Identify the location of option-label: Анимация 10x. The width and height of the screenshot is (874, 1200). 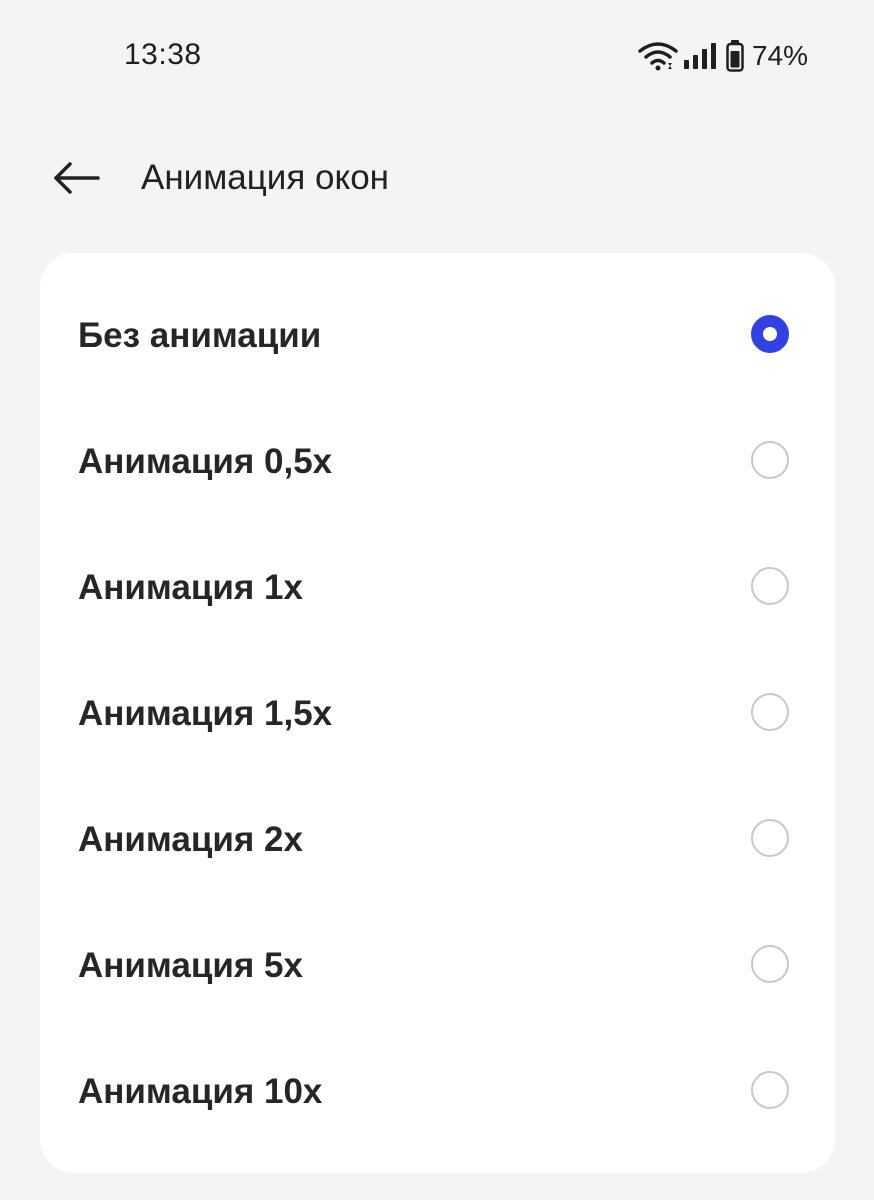
(200, 1091).